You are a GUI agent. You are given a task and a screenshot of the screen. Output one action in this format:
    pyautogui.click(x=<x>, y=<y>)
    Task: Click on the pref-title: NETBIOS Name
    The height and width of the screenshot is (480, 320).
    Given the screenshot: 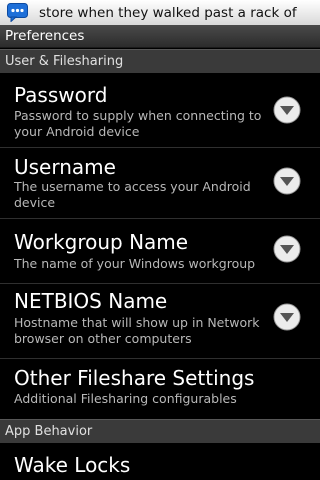 What is the action you would take?
    pyautogui.click(x=91, y=301)
    